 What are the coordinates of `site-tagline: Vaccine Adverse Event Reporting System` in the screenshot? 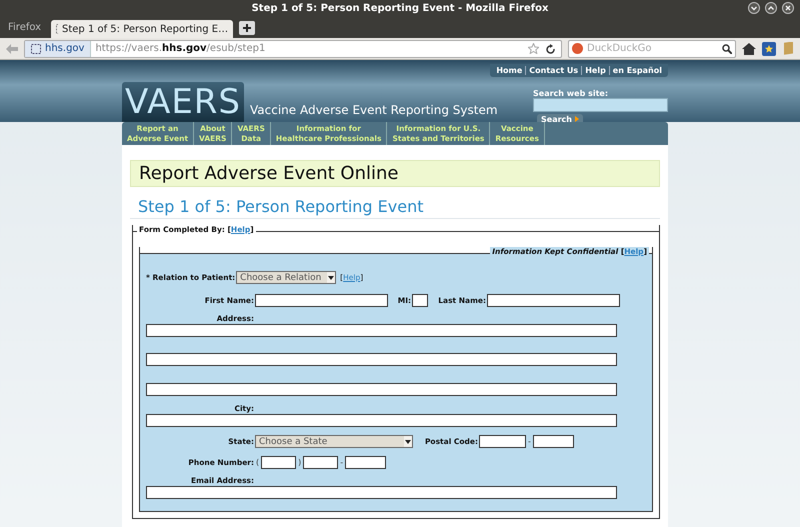 It's located at (374, 110).